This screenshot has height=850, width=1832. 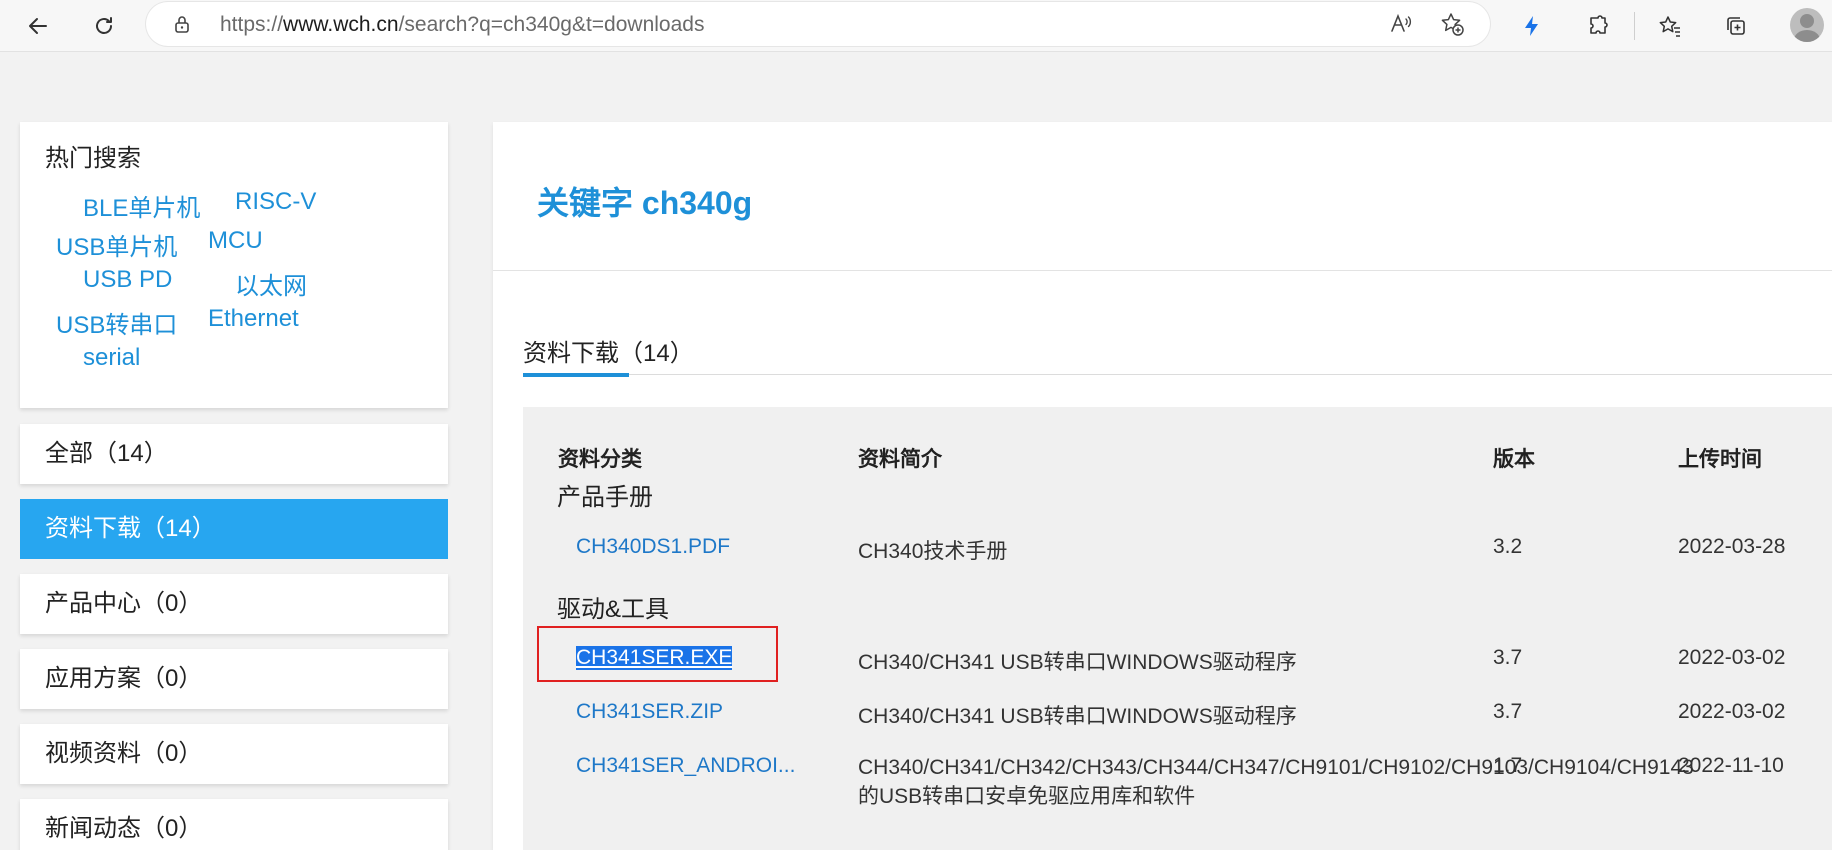 I want to click on category-videos: 视频资料（0）, so click(x=234, y=754).